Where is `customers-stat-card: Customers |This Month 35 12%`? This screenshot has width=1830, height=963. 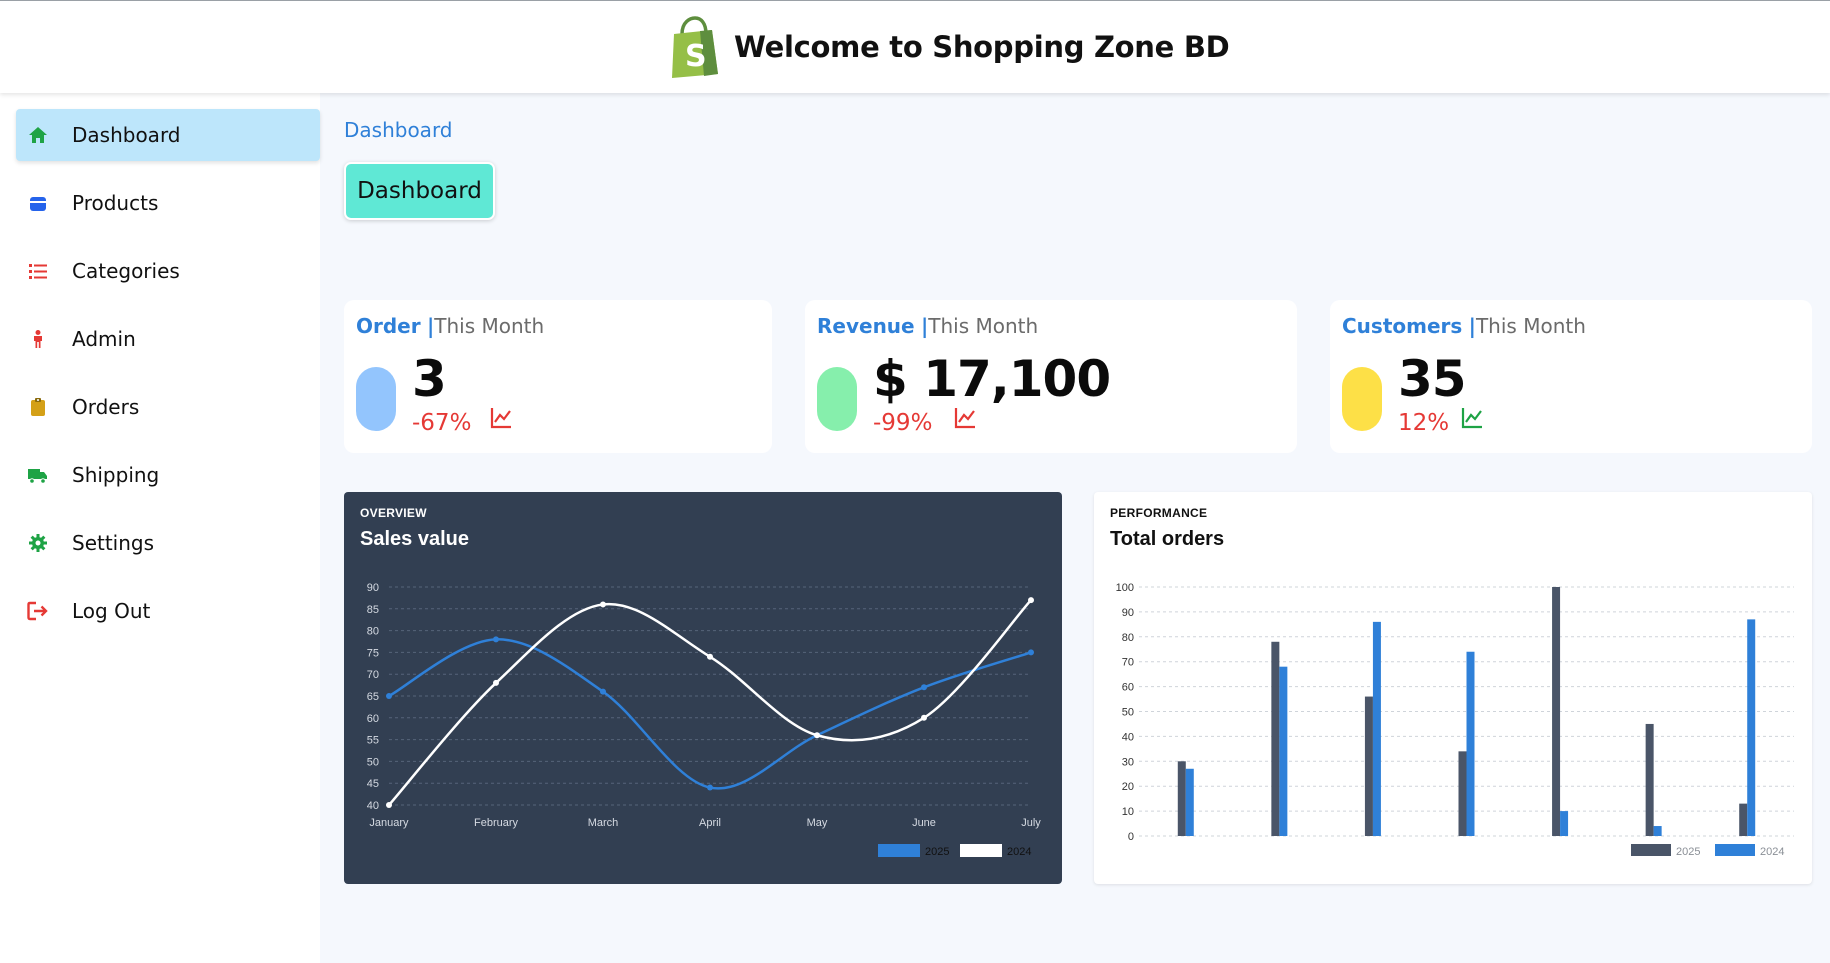
customers-stat-card: Customers |This Month 35 12% is located at coordinates (1571, 376).